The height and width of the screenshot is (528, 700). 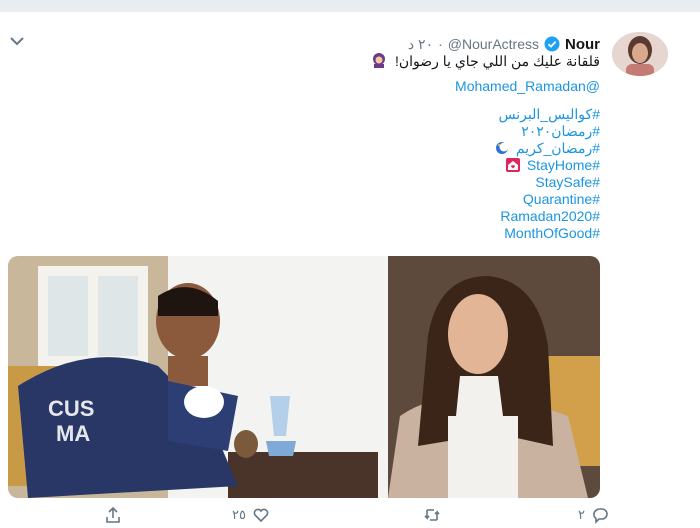 What do you see at coordinates (251, 515) in the screenshot?
I see `like-button: ٢٥` at bounding box center [251, 515].